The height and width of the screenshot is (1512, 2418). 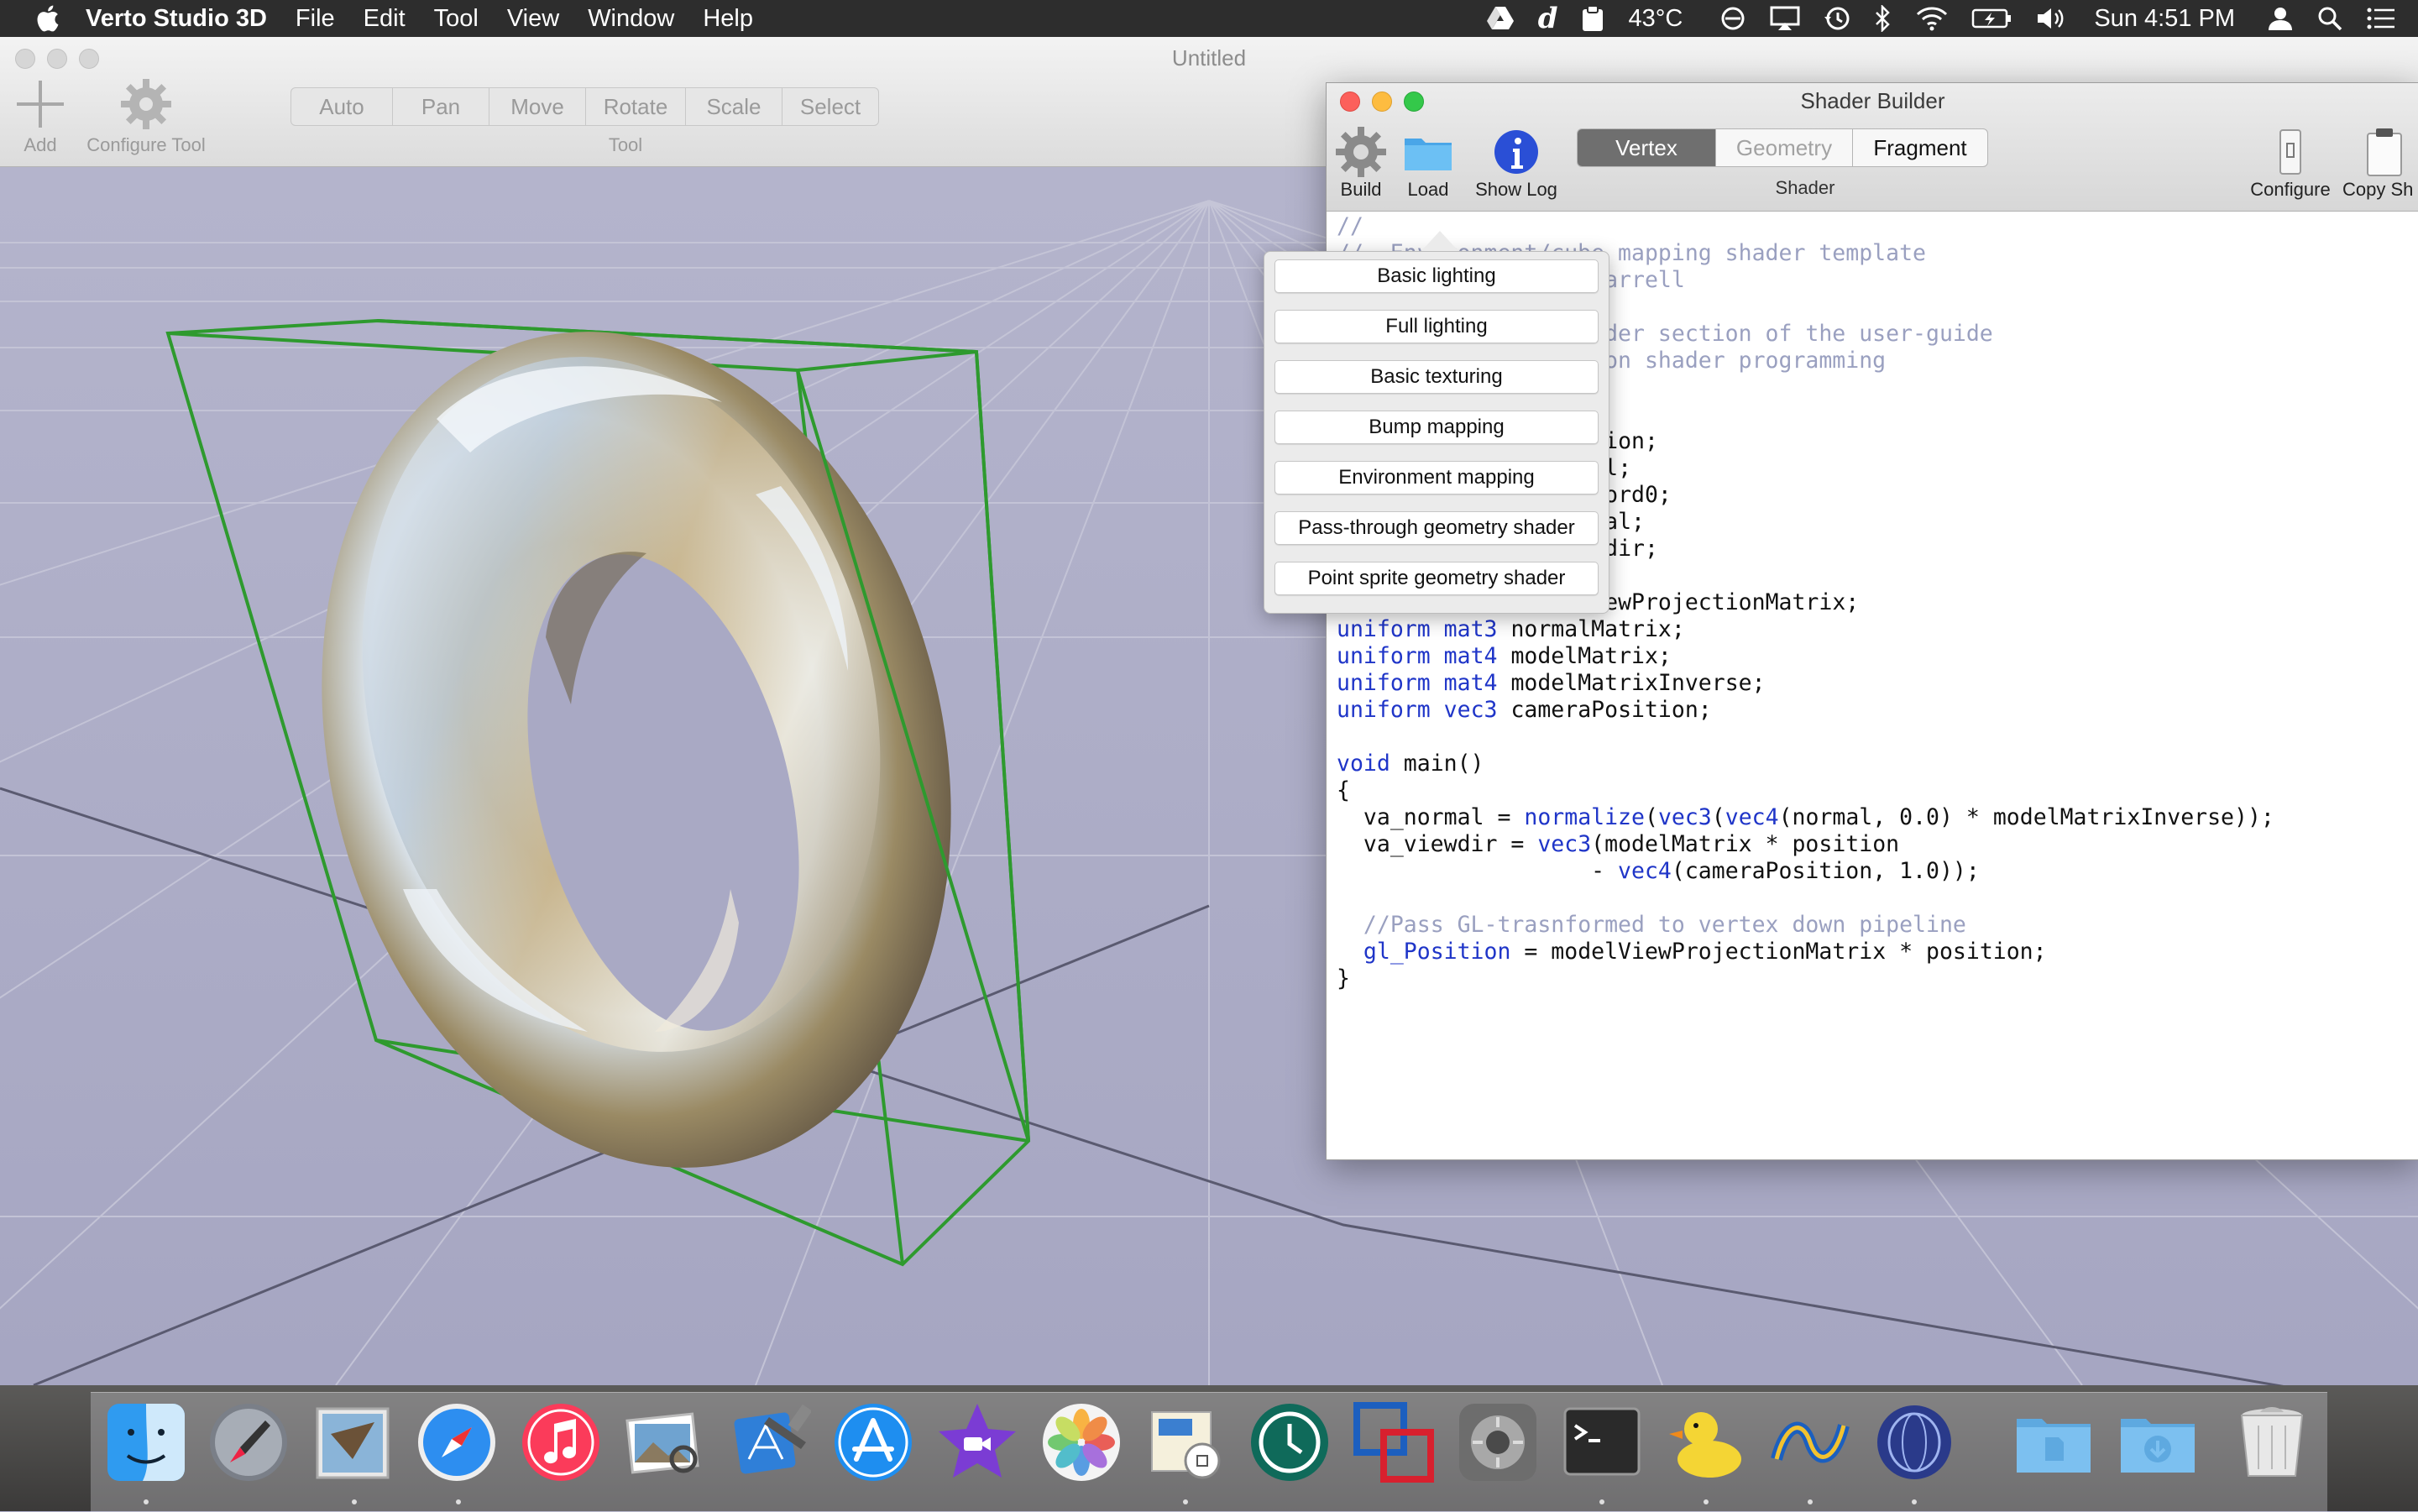 What do you see at coordinates (2381, 18) in the screenshot?
I see `notification-center-icon` at bounding box center [2381, 18].